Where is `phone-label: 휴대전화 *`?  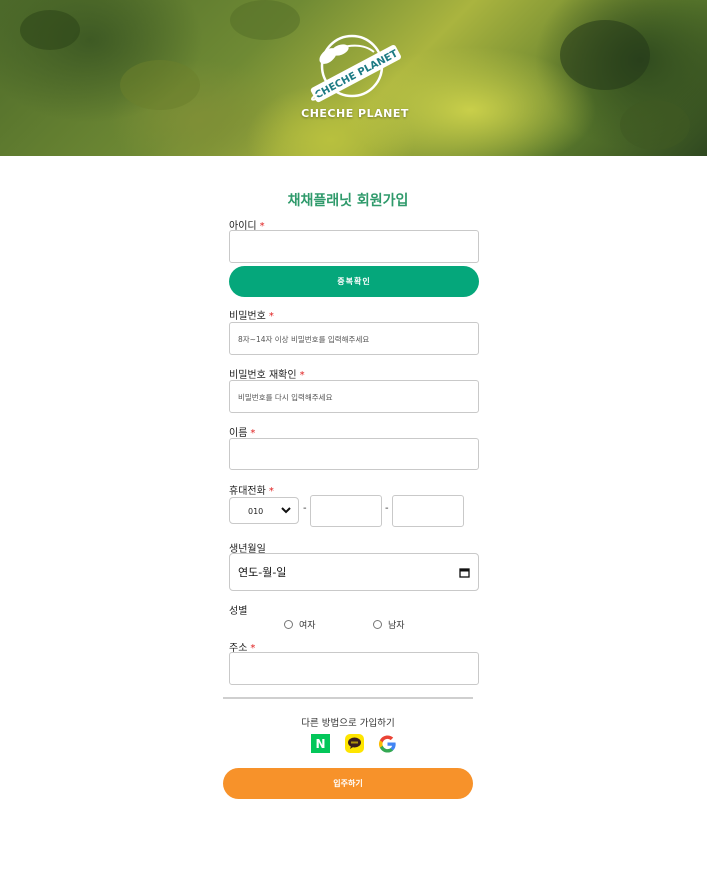
phone-label: 휴대전화 * is located at coordinates (251, 489).